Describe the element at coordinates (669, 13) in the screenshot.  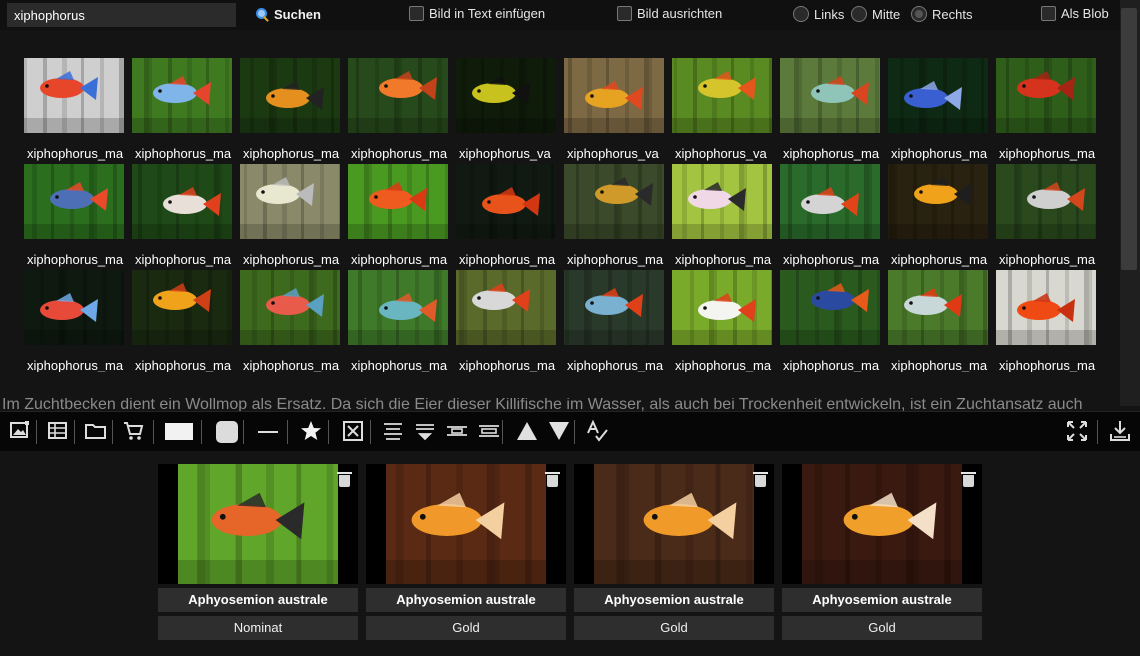
I see `align-image-checkbox: Bild ausrichten` at that location.